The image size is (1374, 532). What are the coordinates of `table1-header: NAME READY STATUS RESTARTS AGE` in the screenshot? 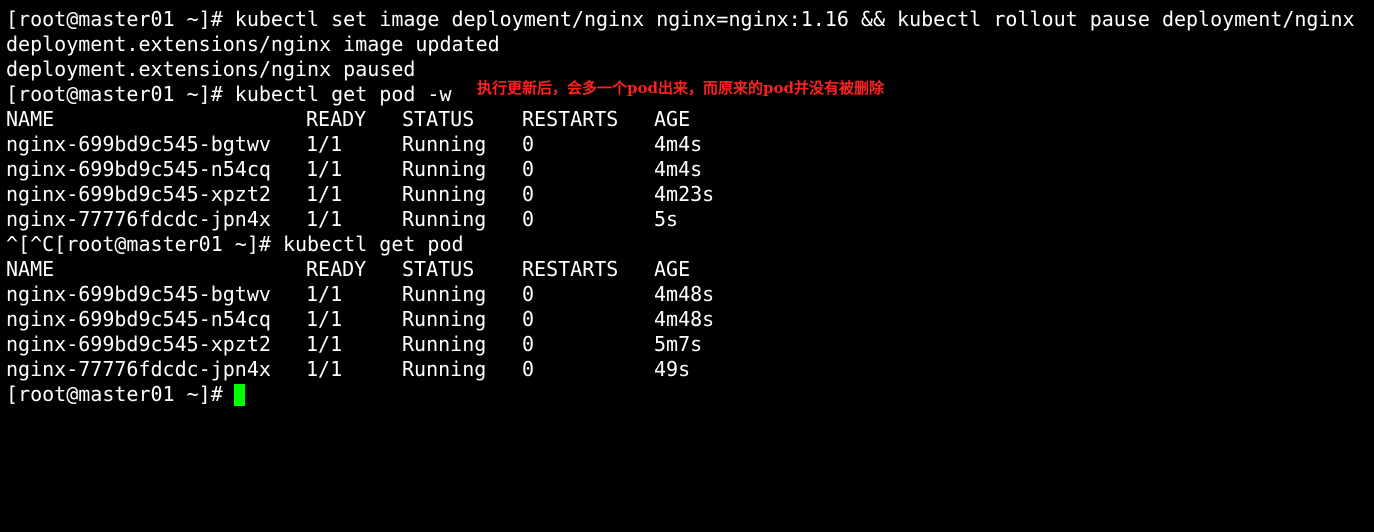 It's located at (348, 119).